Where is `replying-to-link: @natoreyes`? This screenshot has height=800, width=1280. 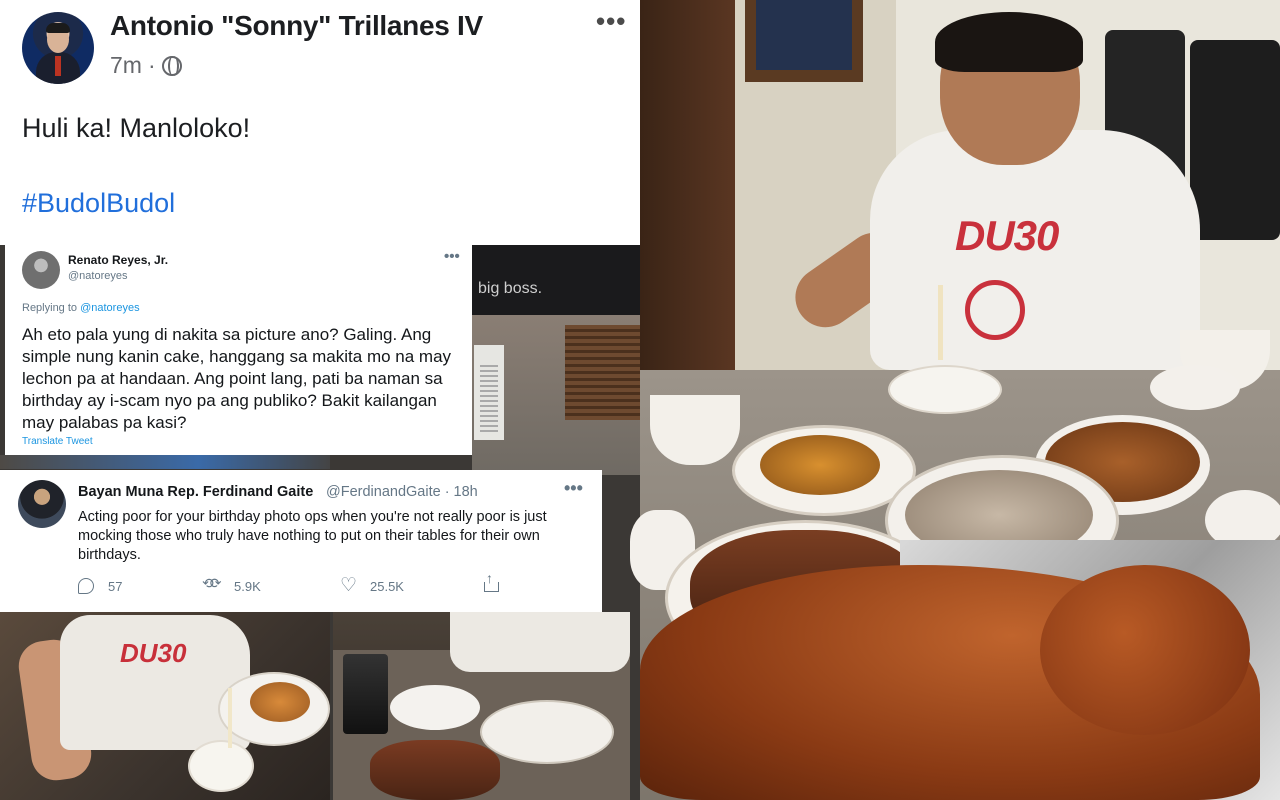
replying-to-link: @natoreyes is located at coordinates (109, 308).